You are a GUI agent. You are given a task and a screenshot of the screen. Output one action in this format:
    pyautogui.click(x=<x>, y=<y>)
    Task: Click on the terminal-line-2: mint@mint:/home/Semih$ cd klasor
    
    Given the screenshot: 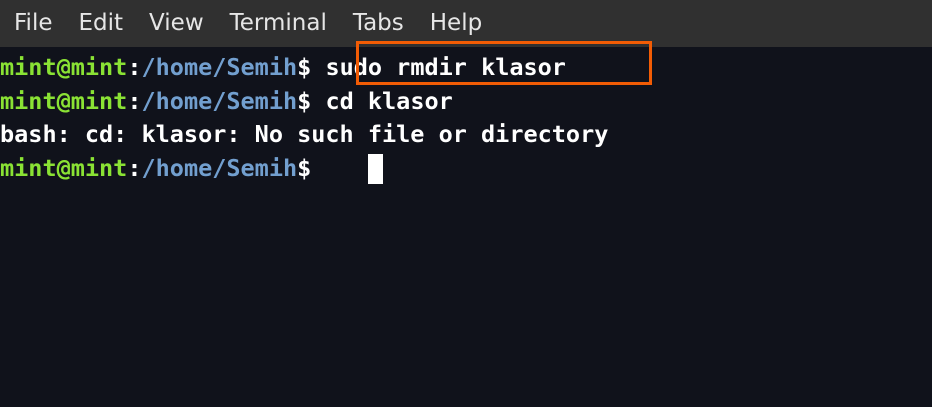 What is the action you would take?
    pyautogui.click(x=226, y=101)
    